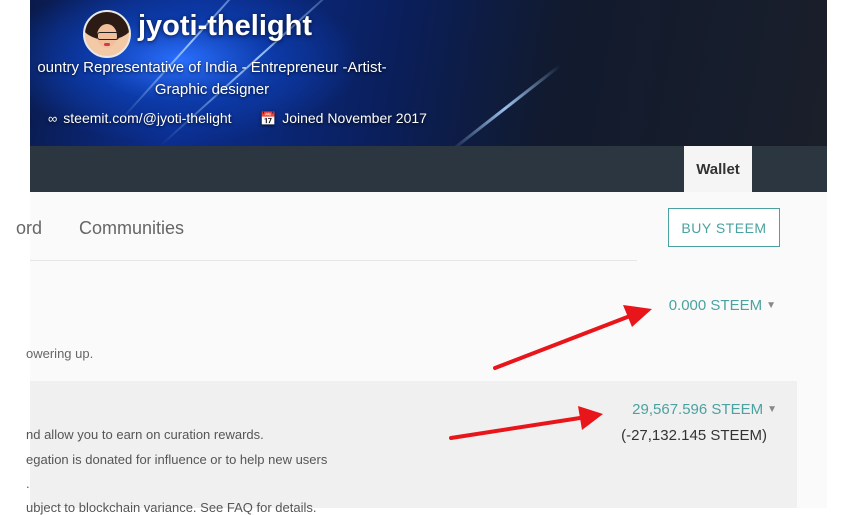 This screenshot has height=515, width=856. Describe the element at coordinates (724, 227) in the screenshot. I see `buy-steem-button: BUY STEEM` at that location.